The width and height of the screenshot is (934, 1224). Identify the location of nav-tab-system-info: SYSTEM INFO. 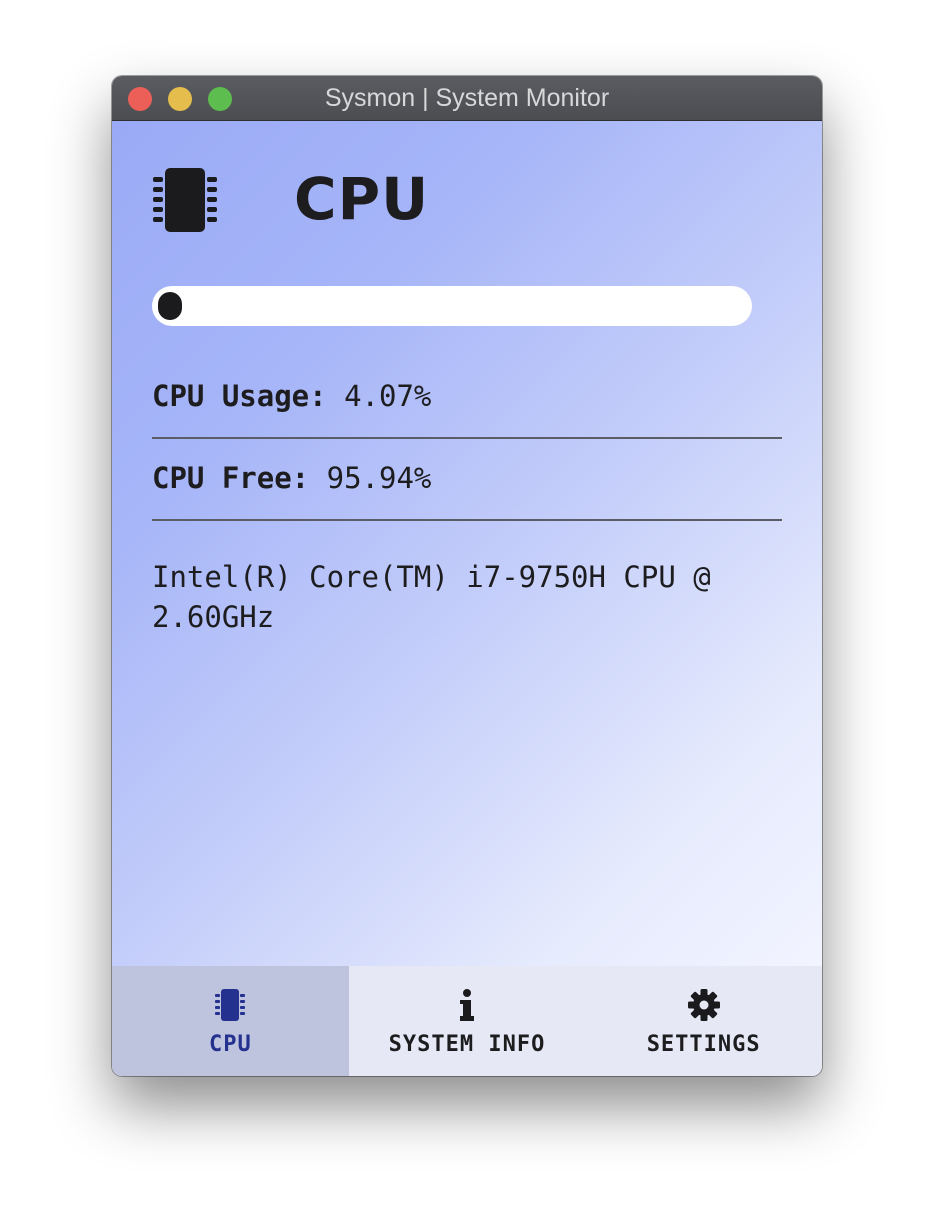
(467, 1021).